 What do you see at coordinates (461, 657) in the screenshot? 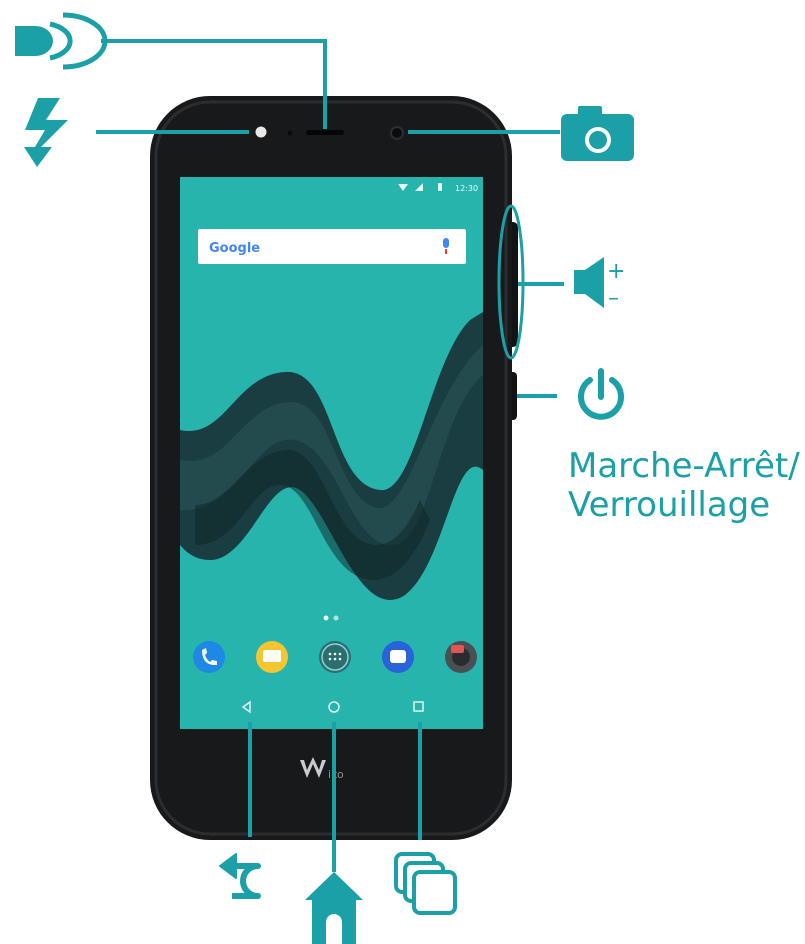
I see `camera-app-icon` at bounding box center [461, 657].